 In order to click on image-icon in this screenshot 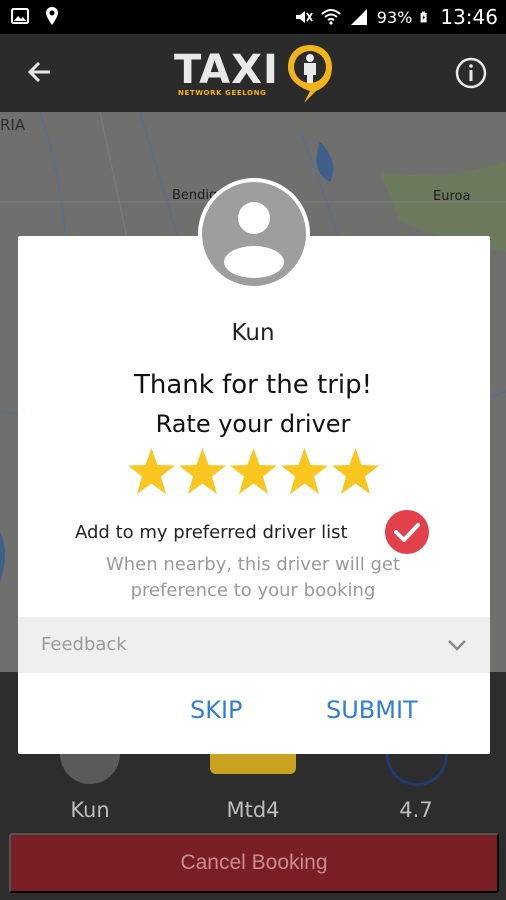, I will do `click(20, 16)`.